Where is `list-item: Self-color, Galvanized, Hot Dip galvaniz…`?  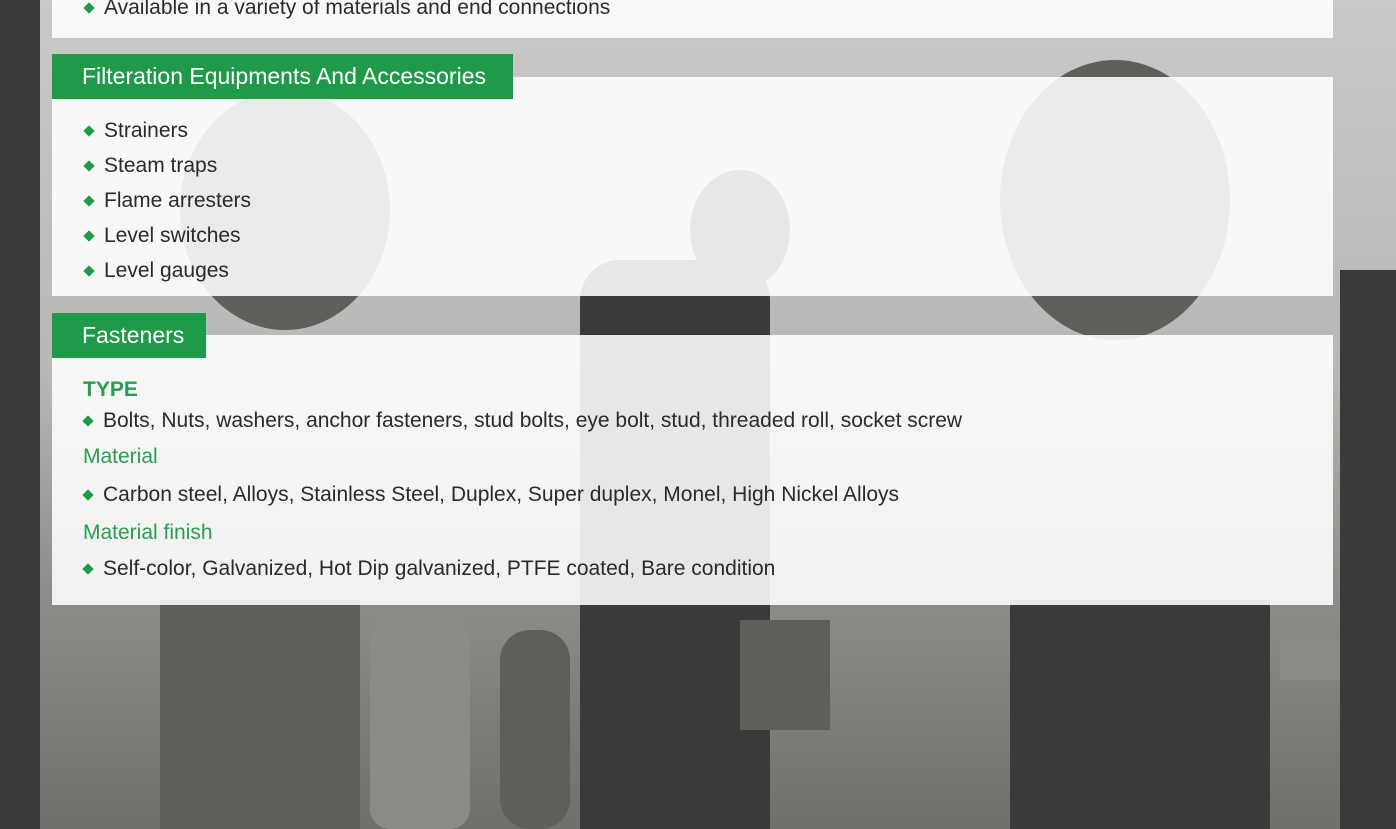 list-item: Self-color, Galvanized, Hot Dip galvaniz… is located at coordinates (429, 569).